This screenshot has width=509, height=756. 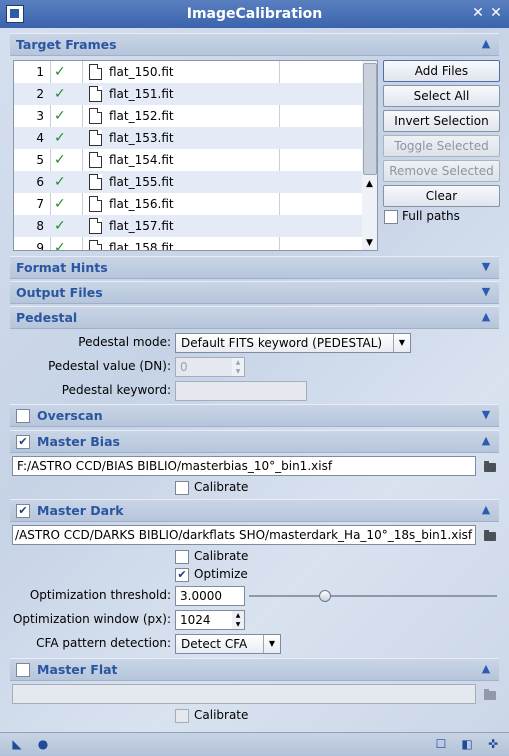 What do you see at coordinates (77, 669) in the screenshot?
I see `section-title: Master Flat` at bounding box center [77, 669].